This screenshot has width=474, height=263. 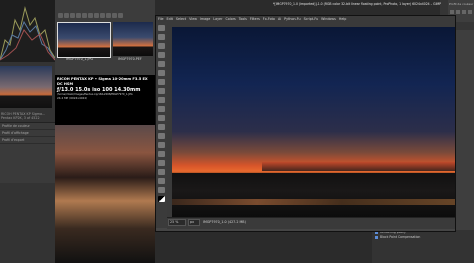 What do you see at coordinates (358, 166) in the screenshot?
I see `canvas-water` at bounding box center [358, 166].